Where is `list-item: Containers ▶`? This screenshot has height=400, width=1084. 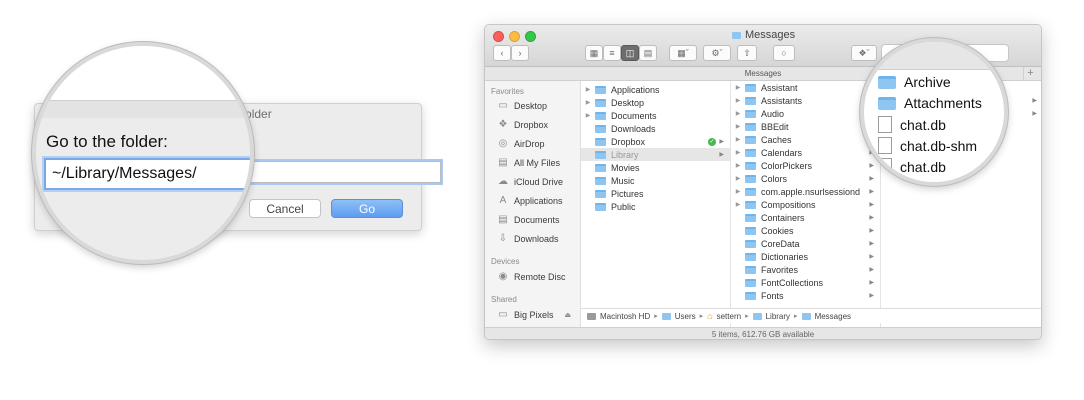 list-item: Containers ▶ is located at coordinates (805, 217).